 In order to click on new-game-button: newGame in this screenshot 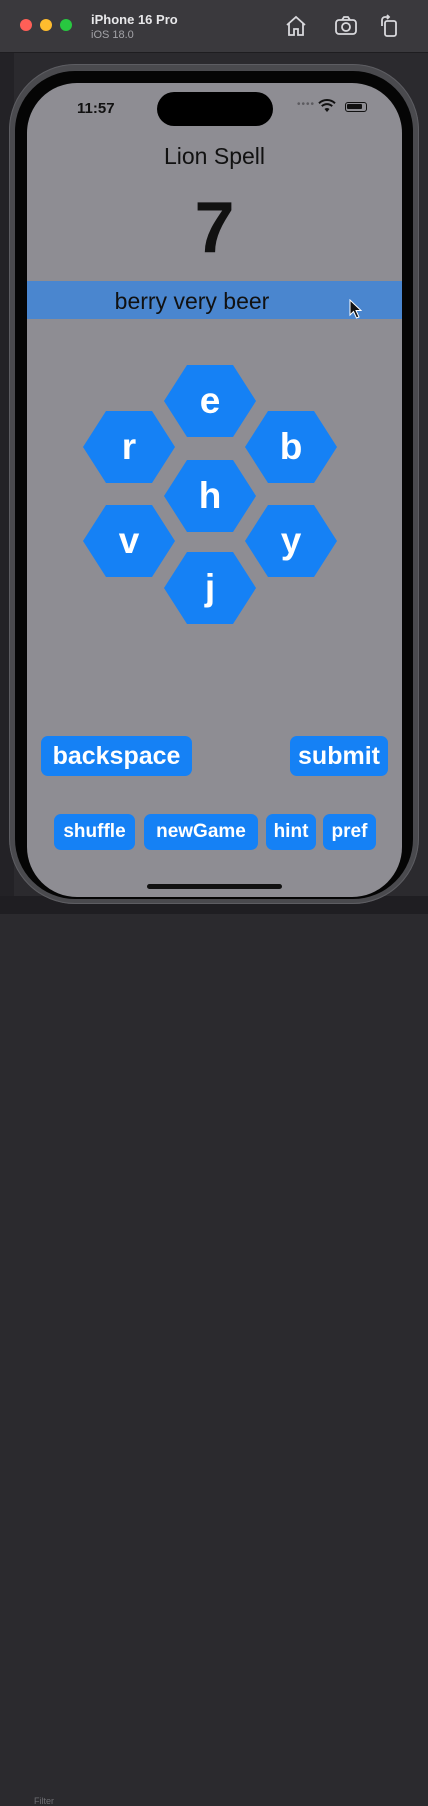, I will do `click(201, 832)`.